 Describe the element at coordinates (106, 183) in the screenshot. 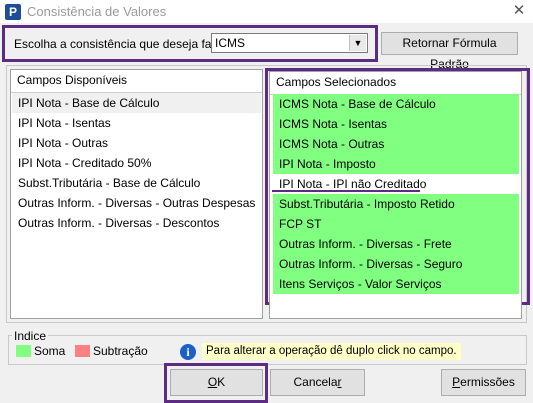

I see `list-item: Subst.Tributária - Base de Cálculo` at that location.